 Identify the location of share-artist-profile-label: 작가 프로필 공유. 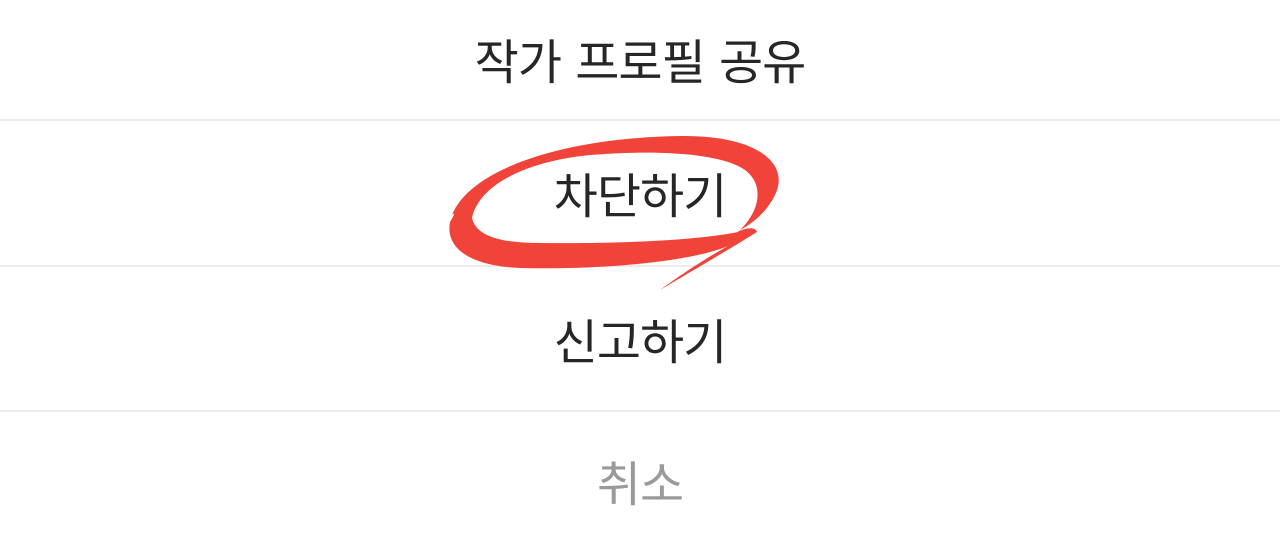
(640, 63).